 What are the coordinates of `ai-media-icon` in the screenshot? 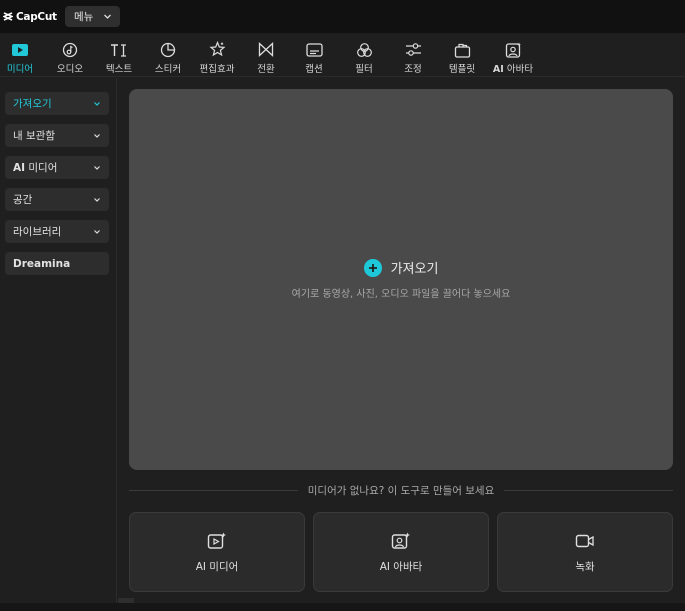 It's located at (217, 541).